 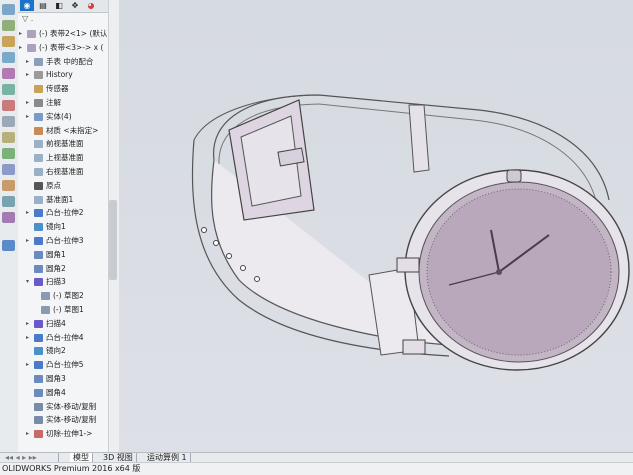 I want to click on tree-item-label: 扫描3, so click(x=56, y=282).